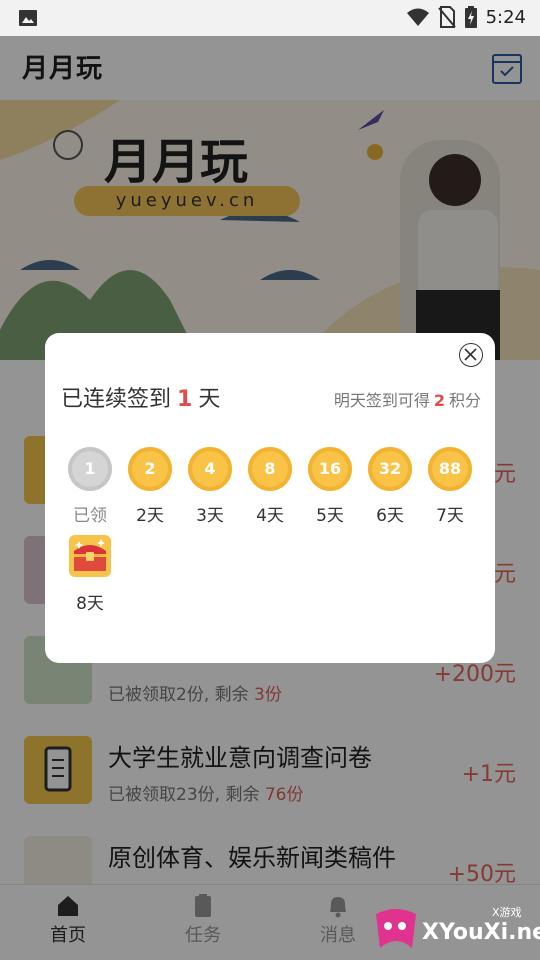 This screenshot has width=540, height=961. Describe the element at coordinates (381, 400) in the screenshot. I see `tomorrow-prefix: 明天签到可得` at that location.